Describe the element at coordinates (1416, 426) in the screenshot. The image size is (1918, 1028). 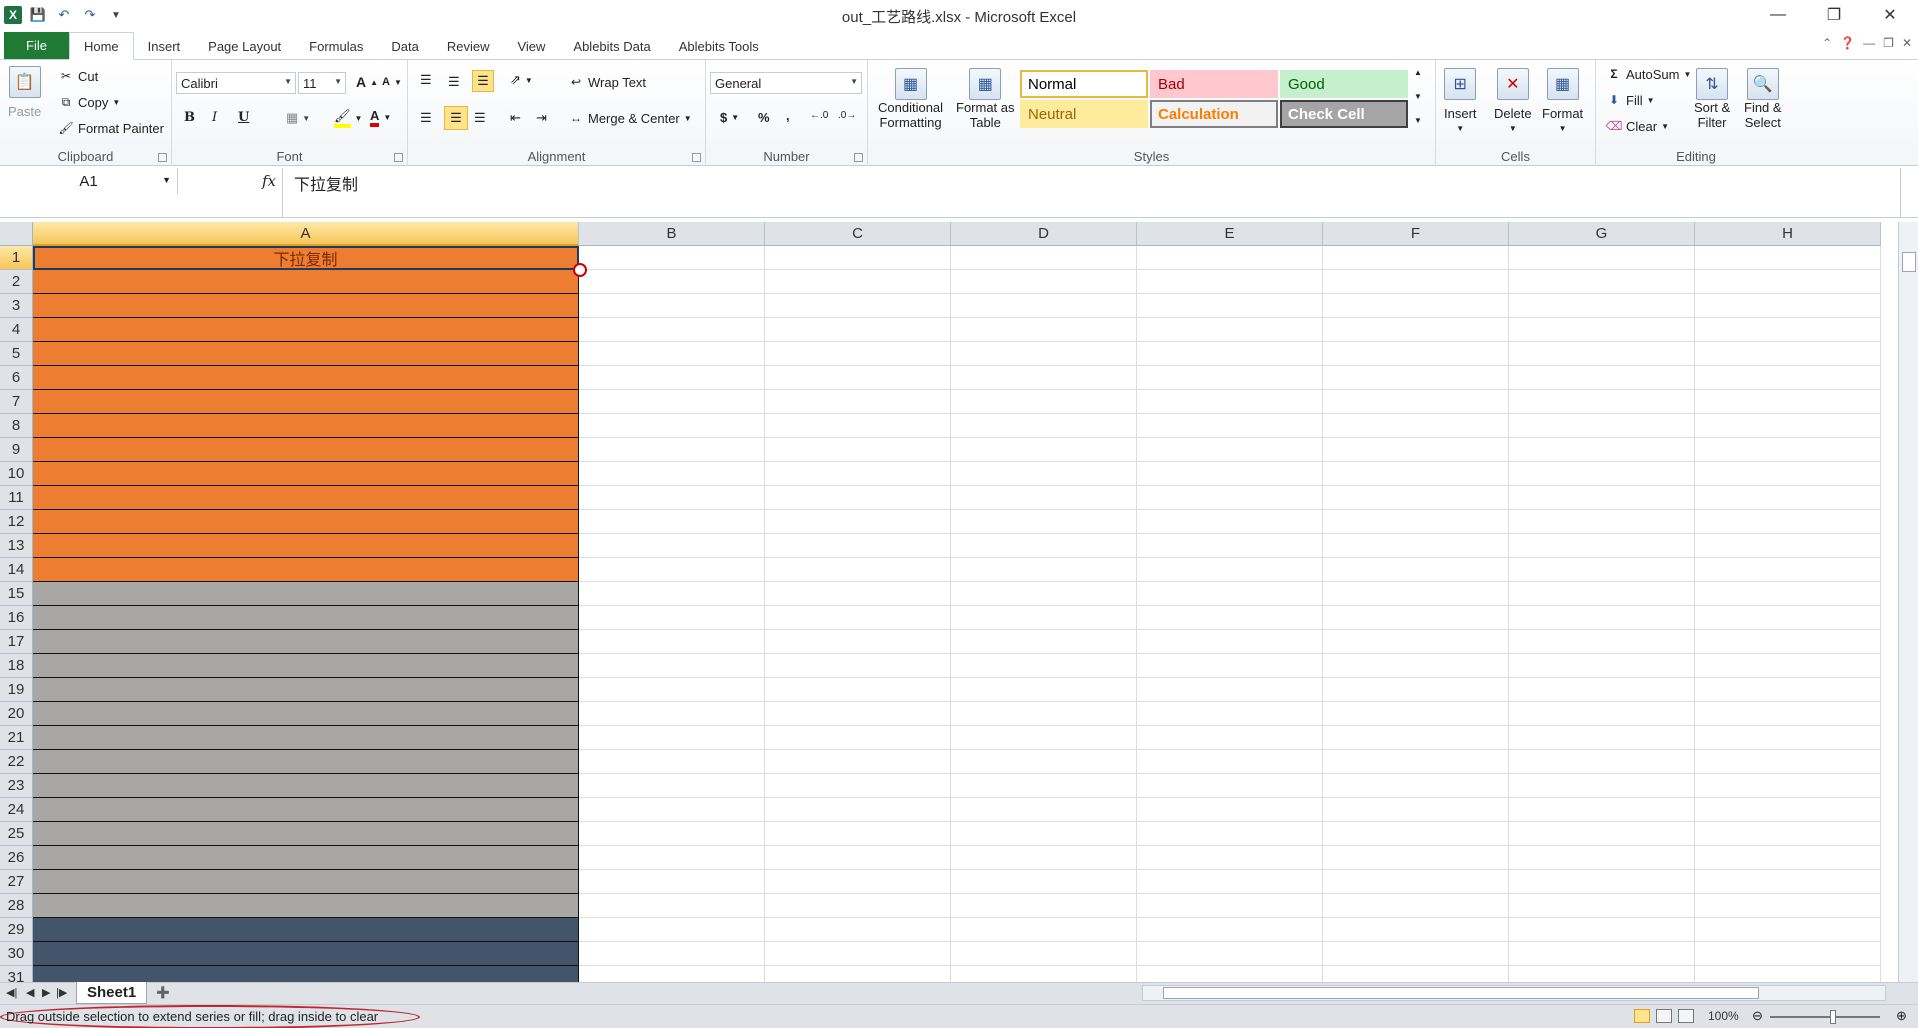
I see `cell-f8` at that location.